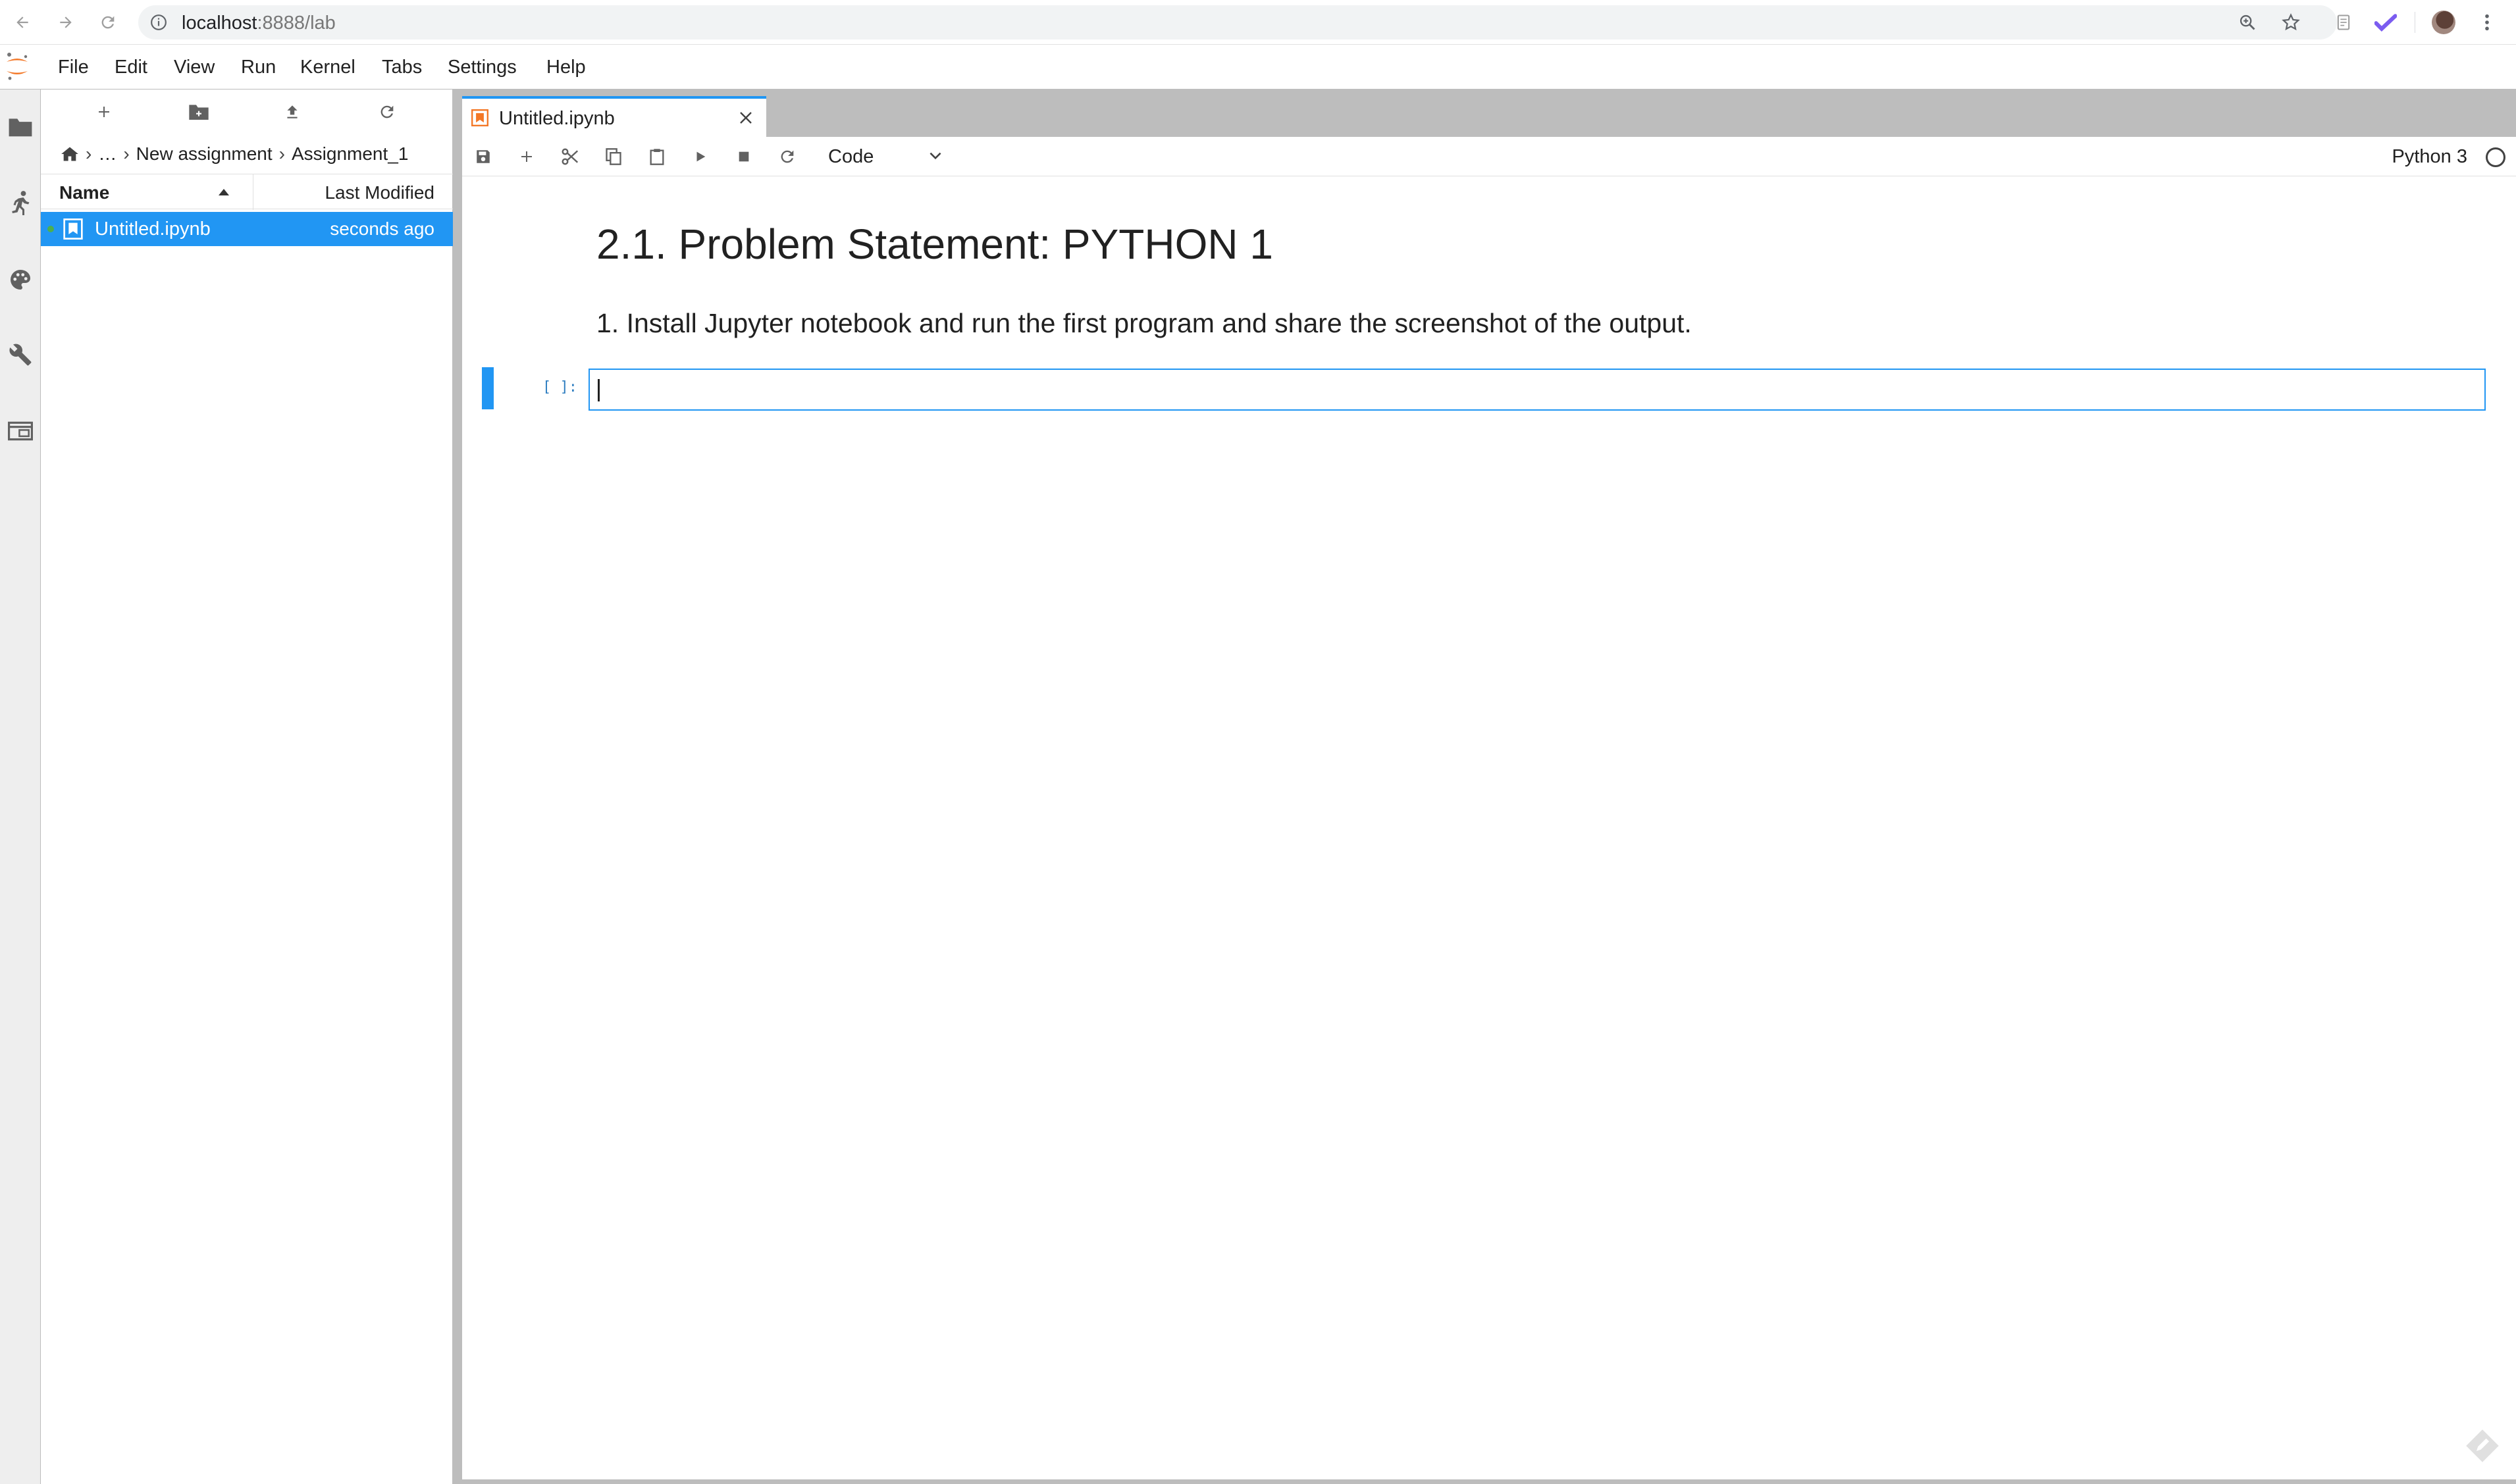 The image size is (2516, 1484). Describe the element at coordinates (1237, 22) in the screenshot. I see `address-bar: localhost:8888/lab` at that location.